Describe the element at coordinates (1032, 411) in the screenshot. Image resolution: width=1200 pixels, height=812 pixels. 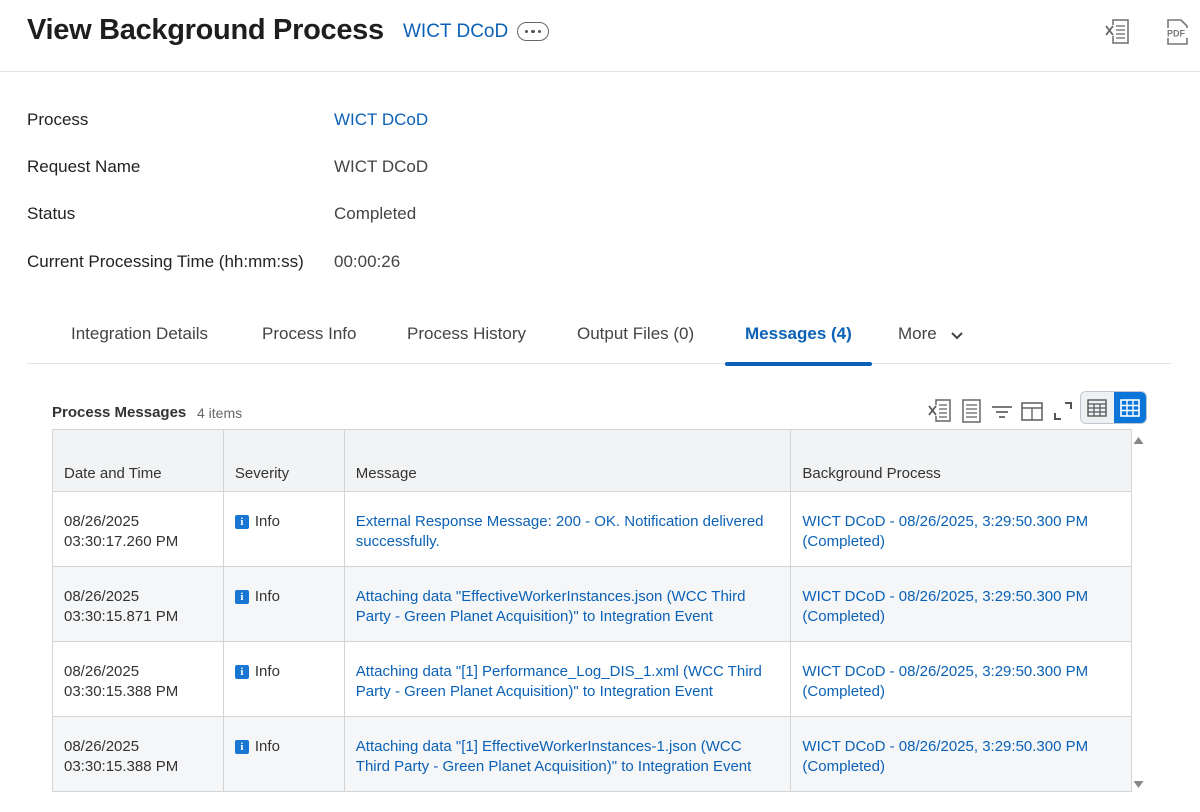
I see `grid-columns-icon` at that location.